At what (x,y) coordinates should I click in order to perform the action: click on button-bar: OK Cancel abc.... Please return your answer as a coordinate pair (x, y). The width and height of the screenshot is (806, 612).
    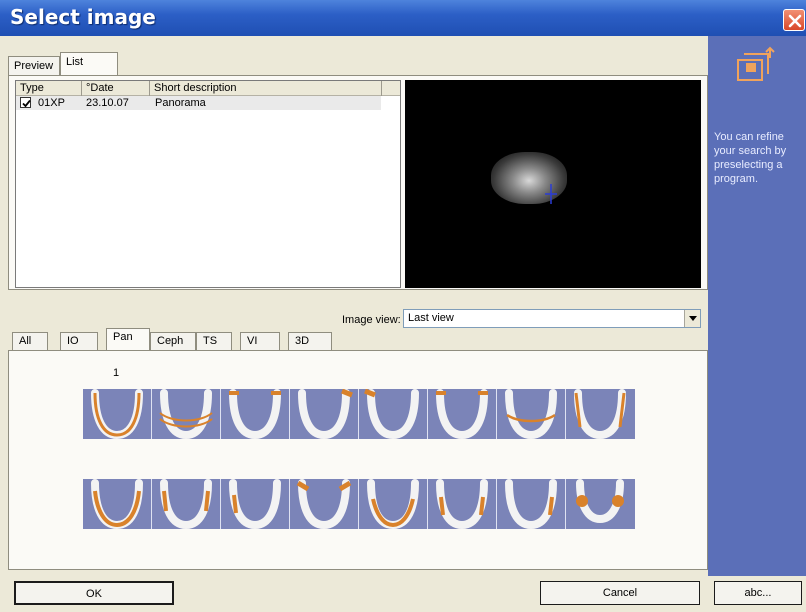
    Looking at the image, I should click on (403, 594).